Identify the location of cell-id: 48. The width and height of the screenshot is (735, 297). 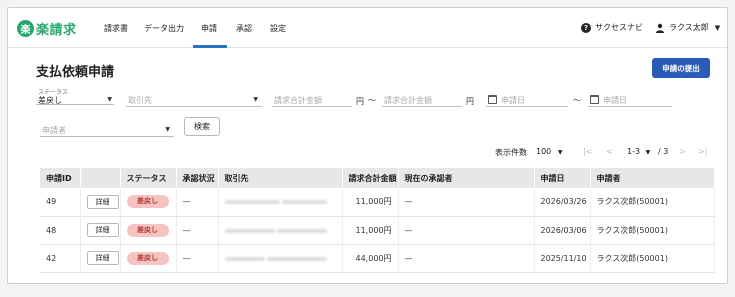
(60, 230).